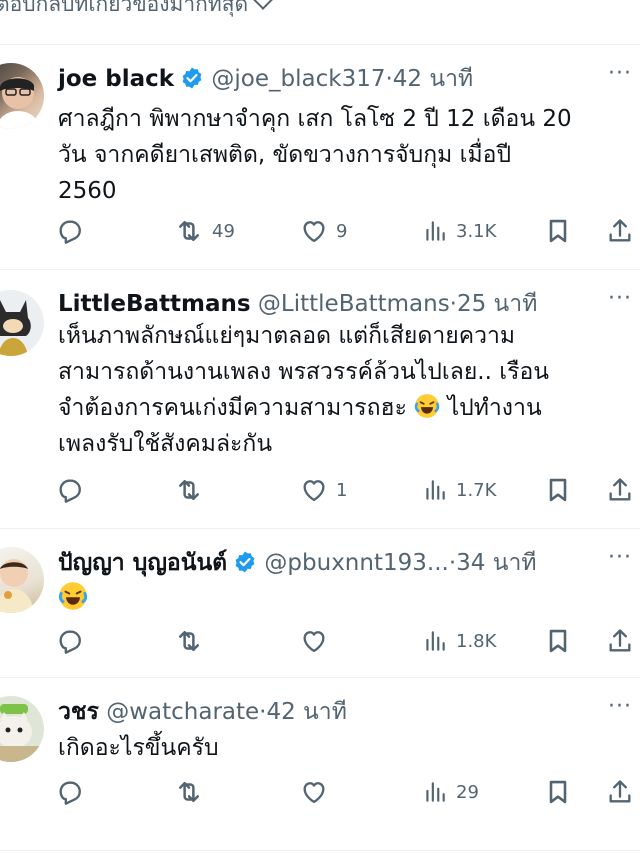  I want to click on views-button: 1.7K, so click(459, 490).